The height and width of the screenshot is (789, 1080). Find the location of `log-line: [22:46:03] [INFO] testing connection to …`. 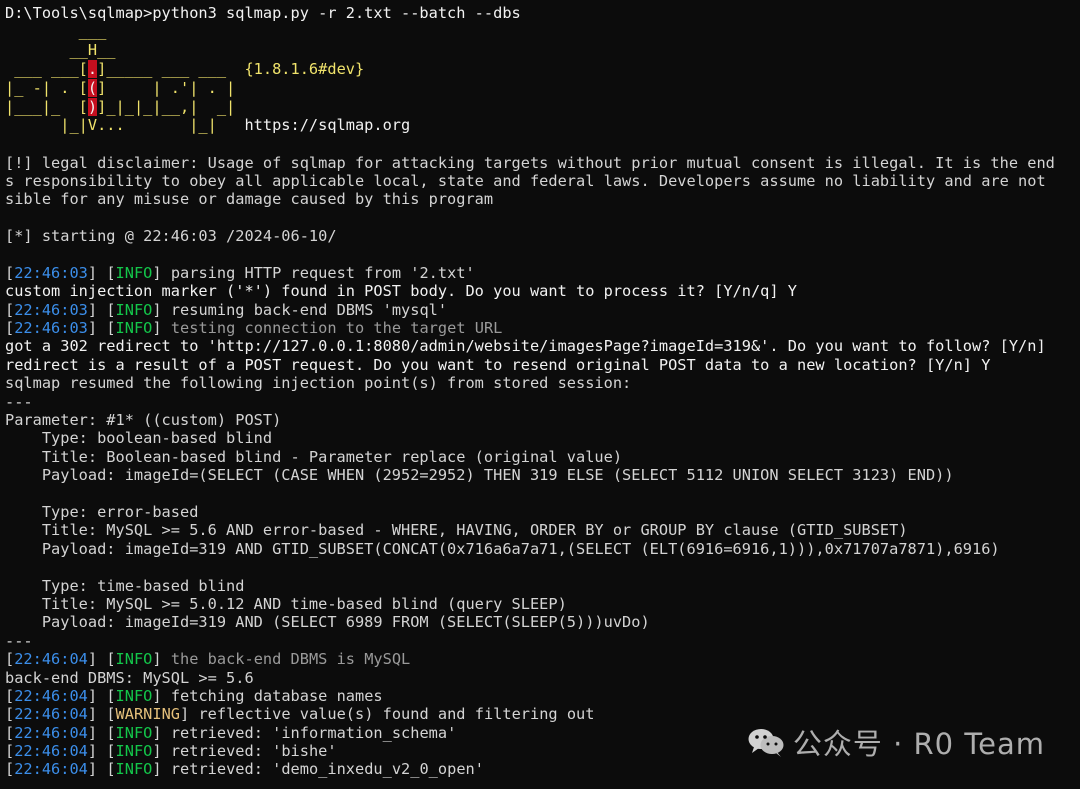

log-line: [22:46:03] [INFO] testing connection to … is located at coordinates (254, 328).